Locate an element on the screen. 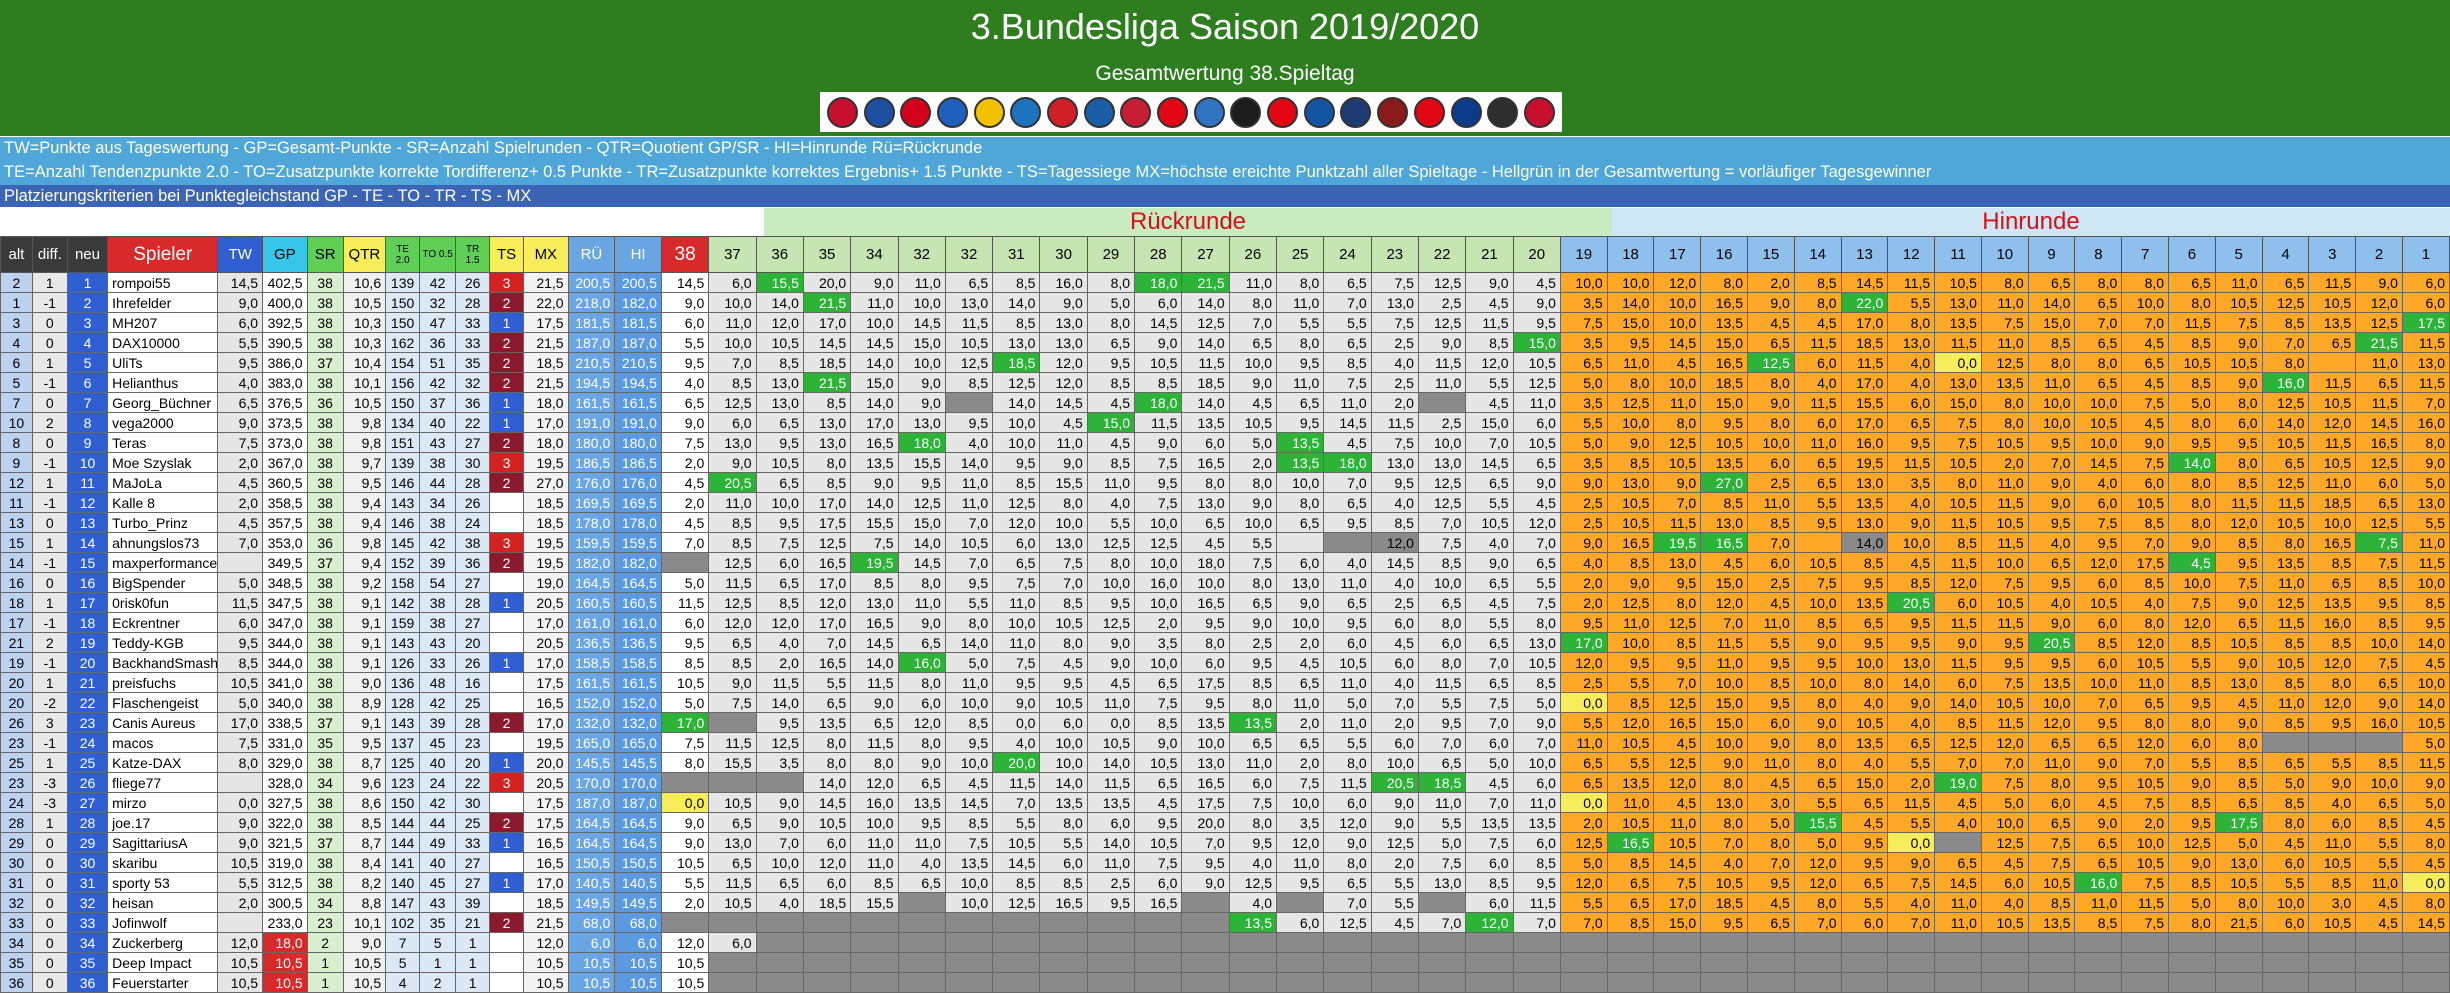 Image resolution: width=2450 pixels, height=994 pixels. player-name: ahnungslos73 is located at coordinates (163, 542).